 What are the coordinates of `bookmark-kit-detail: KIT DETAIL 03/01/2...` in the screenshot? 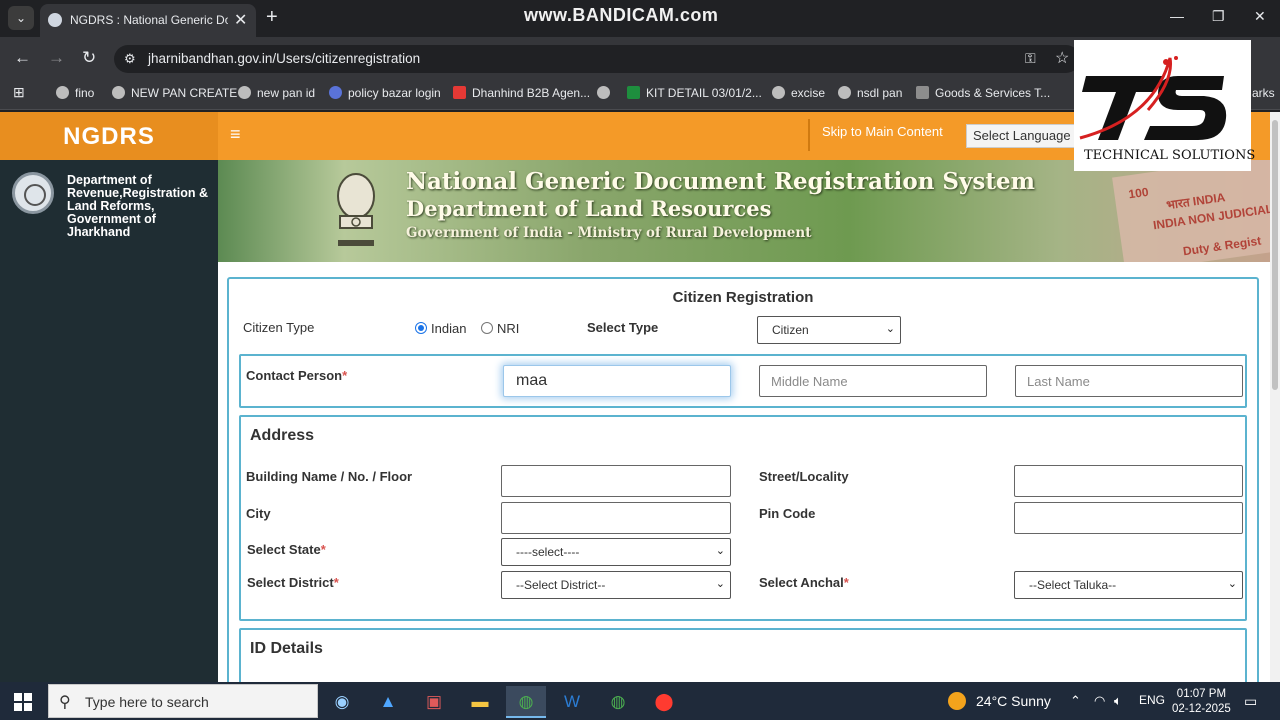 It's located at (694, 93).